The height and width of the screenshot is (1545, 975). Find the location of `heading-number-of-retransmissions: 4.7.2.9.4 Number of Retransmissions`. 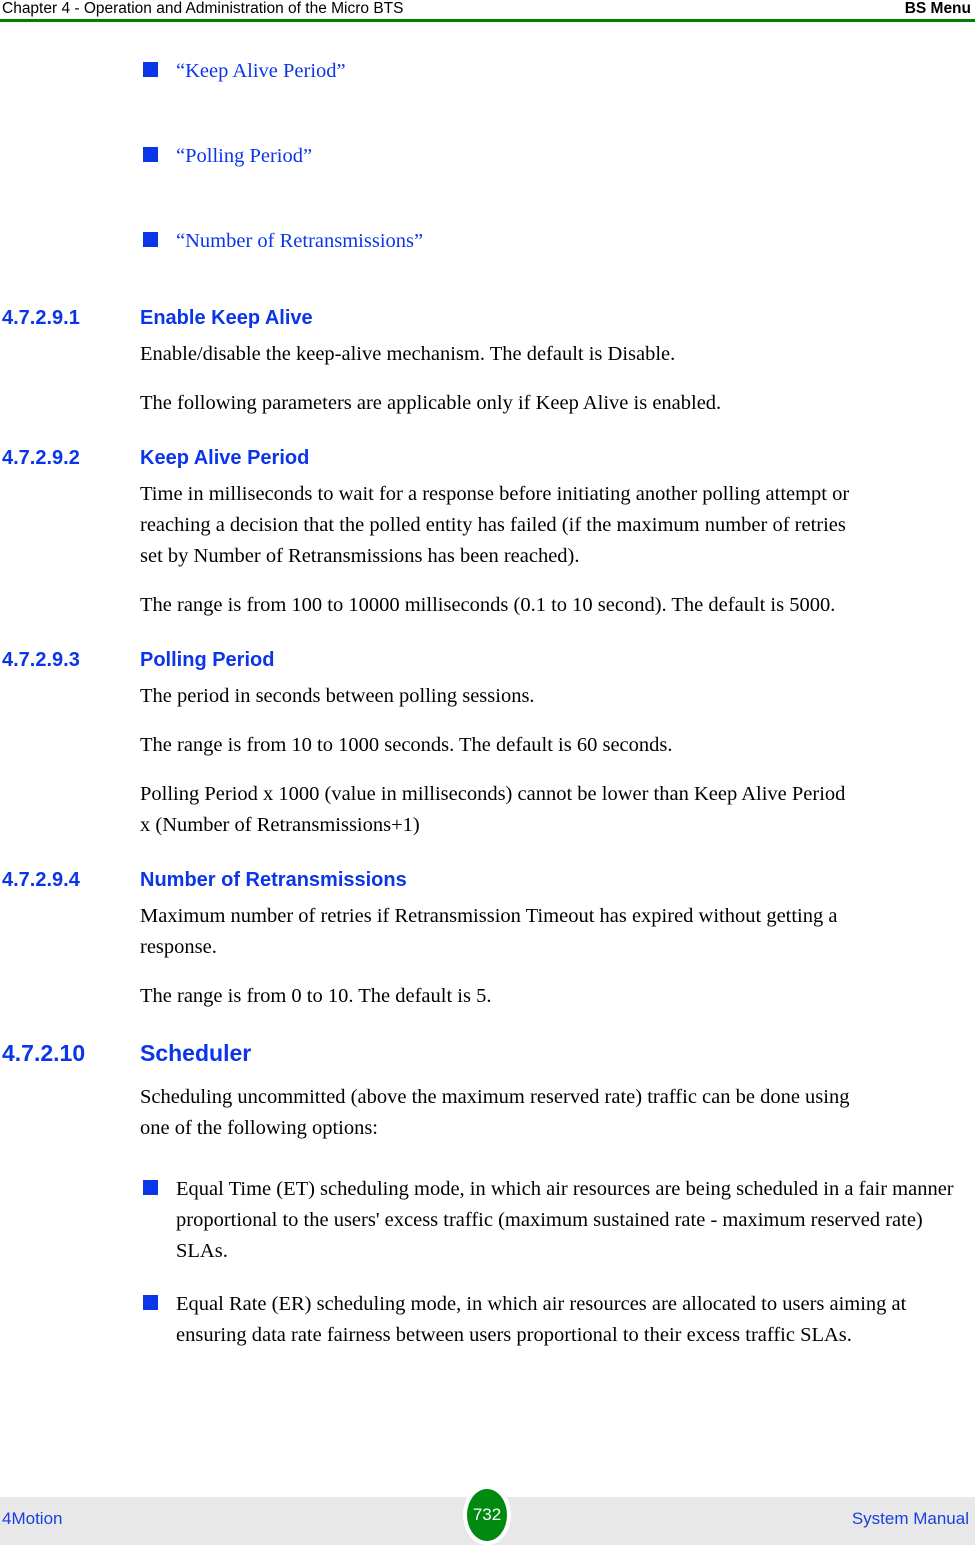

heading-number-of-retransmissions: 4.7.2.9.4 Number of Retransmissions is located at coordinates (487, 880).